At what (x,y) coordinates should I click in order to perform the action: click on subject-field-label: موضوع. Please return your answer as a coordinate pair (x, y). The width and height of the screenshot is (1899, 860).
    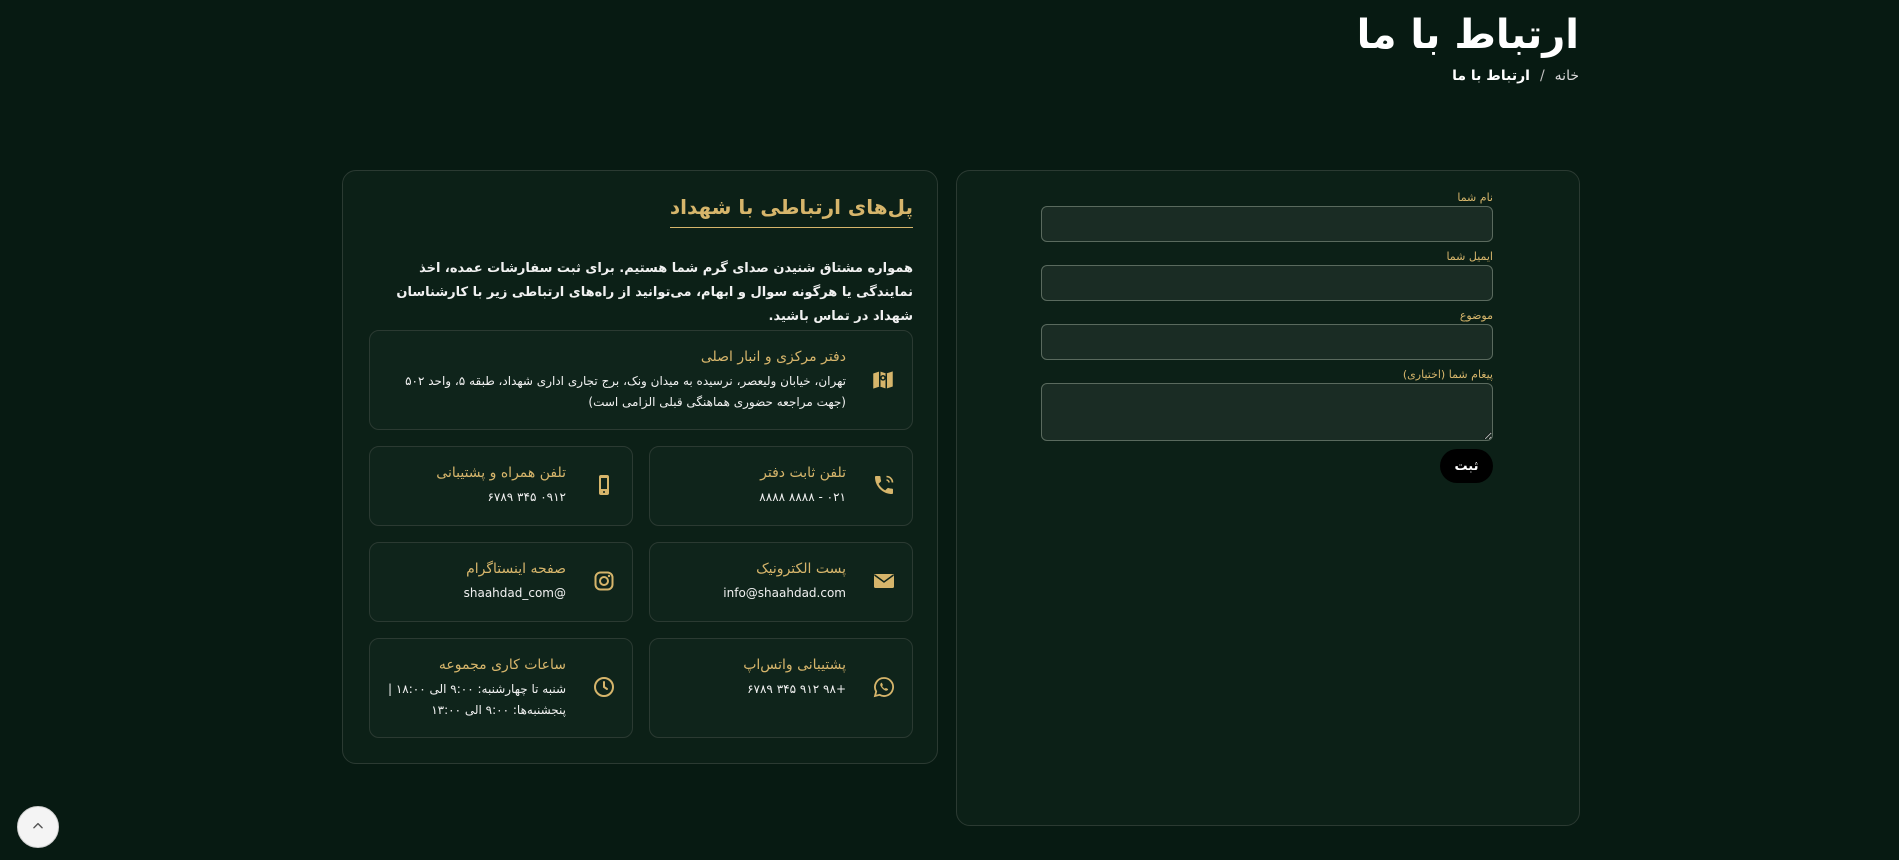
    Looking at the image, I should click on (1476, 315).